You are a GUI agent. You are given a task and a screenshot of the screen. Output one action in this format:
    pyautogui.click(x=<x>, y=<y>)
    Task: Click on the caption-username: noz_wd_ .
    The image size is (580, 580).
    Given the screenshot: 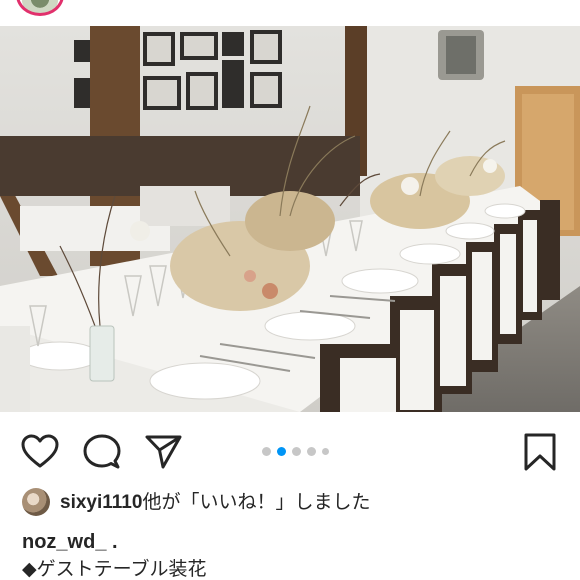 What is the action you would take?
    pyautogui.click(x=70, y=542)
    